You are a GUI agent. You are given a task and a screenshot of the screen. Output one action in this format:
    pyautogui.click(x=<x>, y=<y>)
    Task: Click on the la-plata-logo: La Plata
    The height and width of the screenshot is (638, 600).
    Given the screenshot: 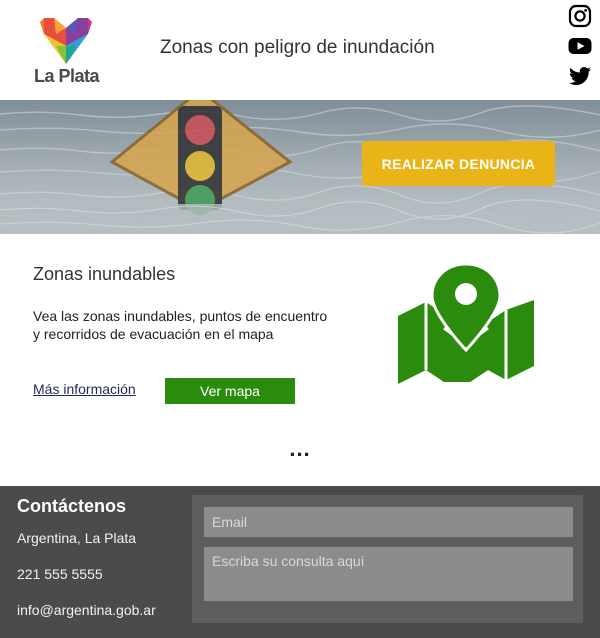 What is the action you would take?
    pyautogui.click(x=66, y=52)
    